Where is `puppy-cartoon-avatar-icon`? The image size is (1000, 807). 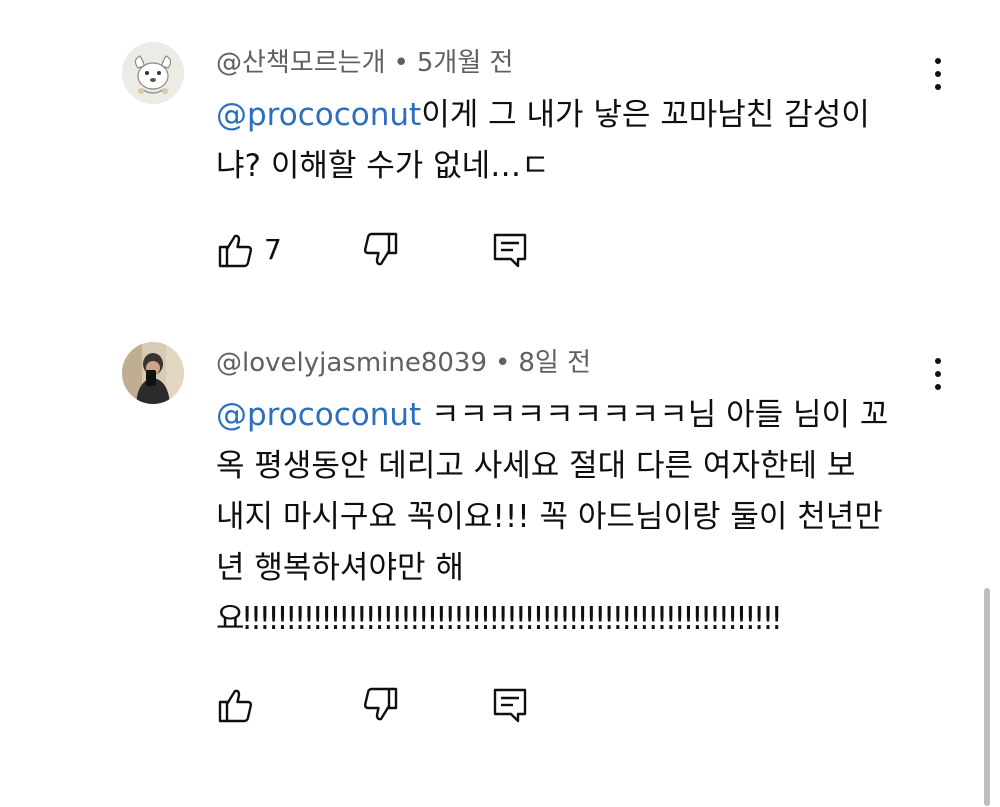
puppy-cartoon-avatar-icon is located at coordinates (153, 73).